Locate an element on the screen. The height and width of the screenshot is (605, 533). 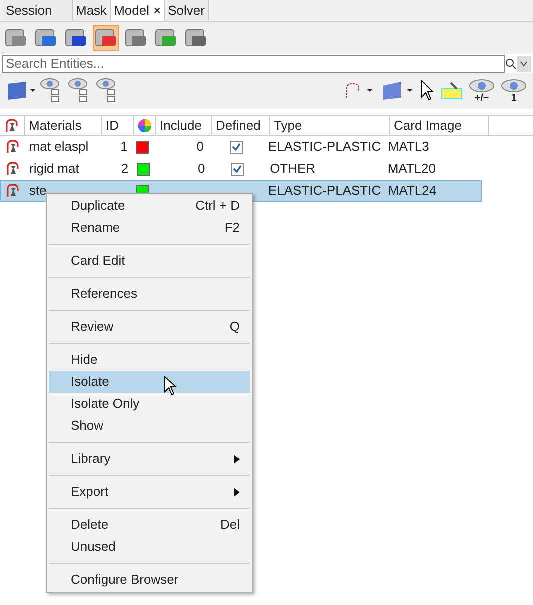
menu-item: References is located at coordinates (149, 294).